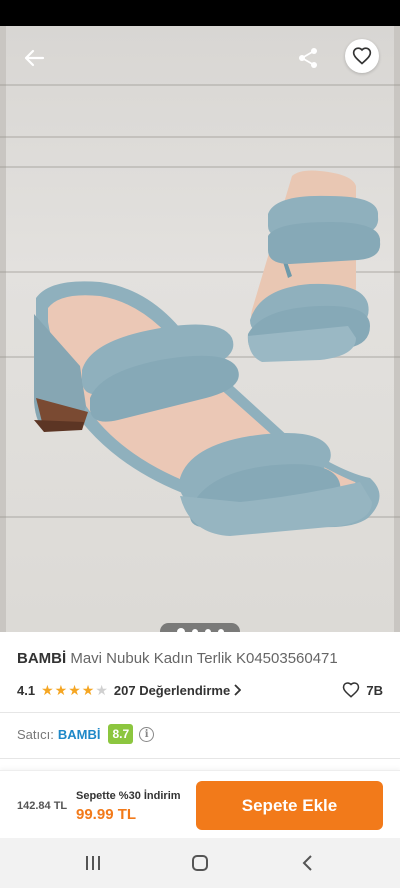 The height and width of the screenshot is (888, 400). I want to click on brand-name: BAMBİ, so click(41, 658).